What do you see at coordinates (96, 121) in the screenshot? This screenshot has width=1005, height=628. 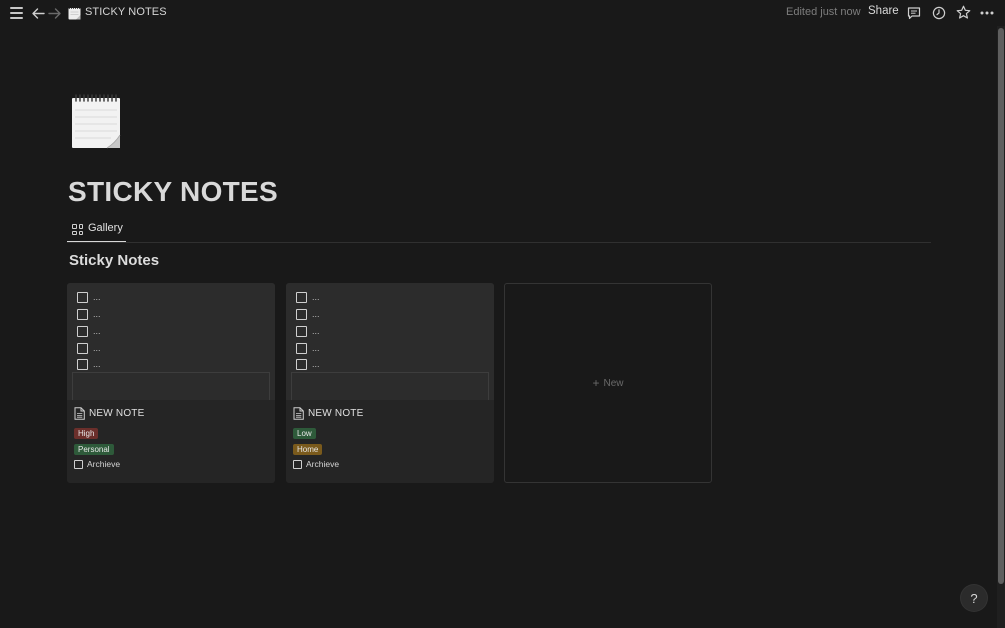 I see `spiral-notepad-icon` at bounding box center [96, 121].